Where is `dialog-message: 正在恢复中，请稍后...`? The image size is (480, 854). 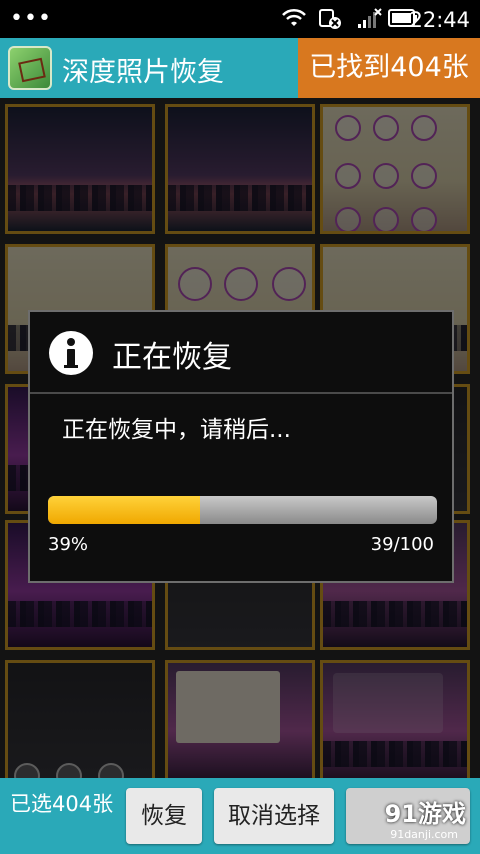 dialog-message: 正在恢复中，请稍后... is located at coordinates (176, 430).